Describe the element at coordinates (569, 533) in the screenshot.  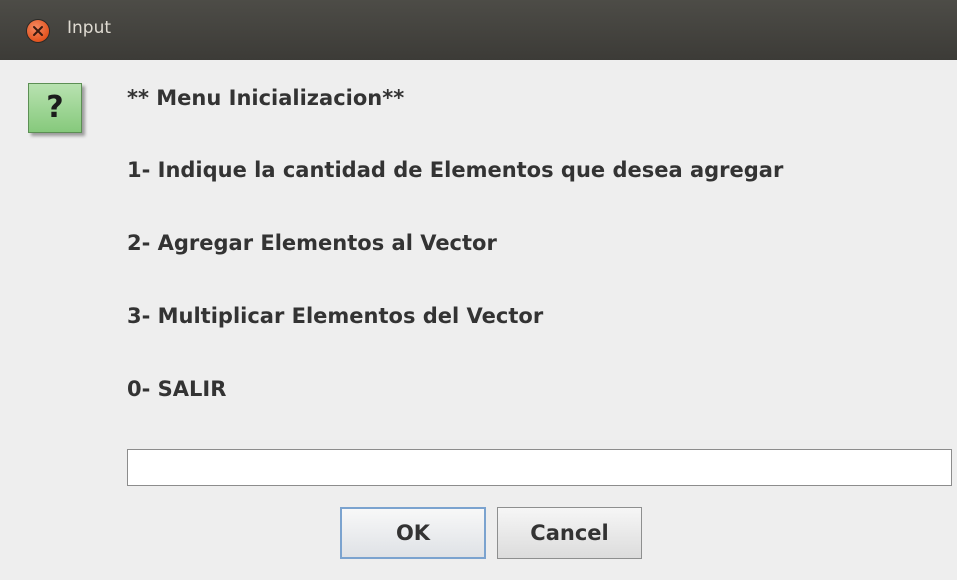
I see `cancel-button: Cancel` at that location.